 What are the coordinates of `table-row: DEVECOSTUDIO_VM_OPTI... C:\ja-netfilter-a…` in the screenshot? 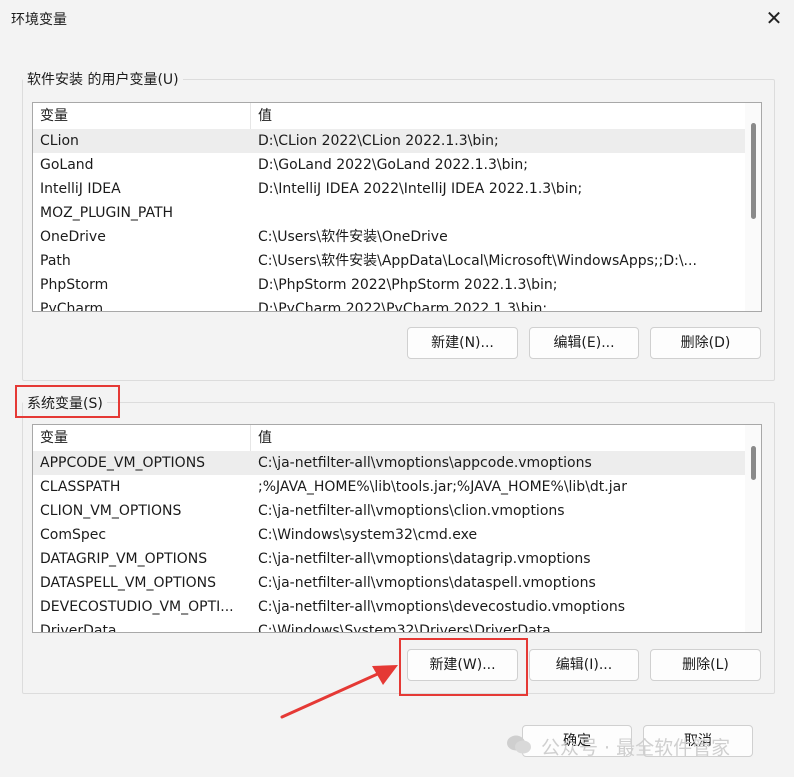 It's located at (389, 607).